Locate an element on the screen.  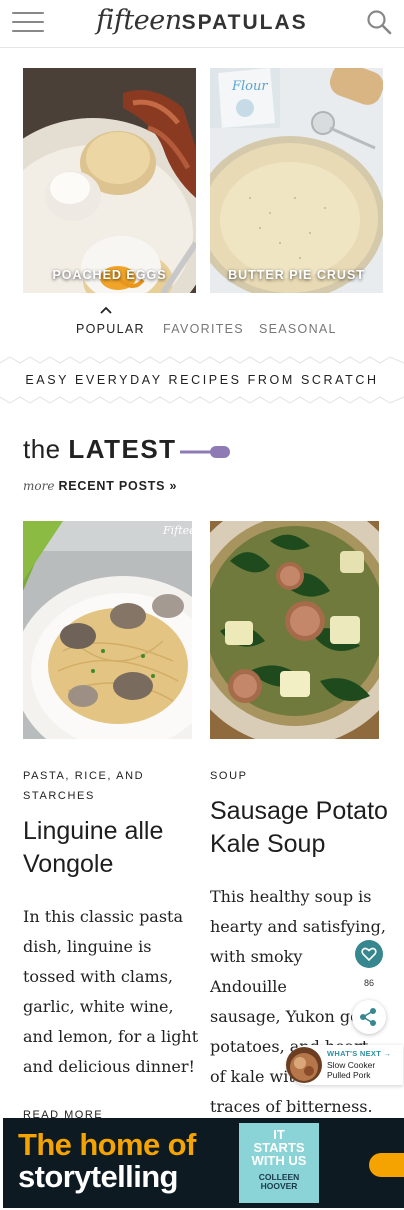
post-category: PASTA, RICE, AND STARCHES is located at coordinates (83, 786).